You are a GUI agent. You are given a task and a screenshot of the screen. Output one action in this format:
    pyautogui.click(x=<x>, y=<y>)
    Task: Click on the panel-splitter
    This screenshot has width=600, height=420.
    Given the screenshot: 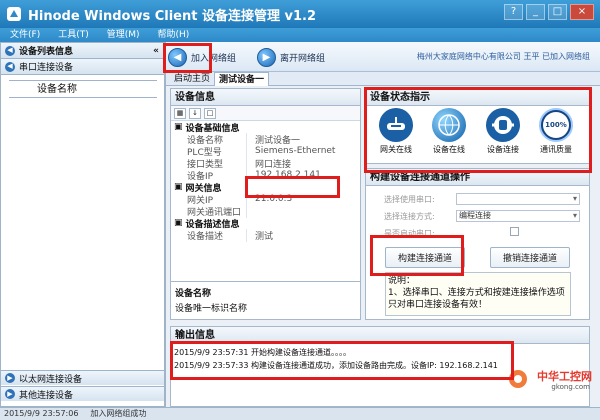 What is the action you would take?
    pyautogui.click(x=165, y=224)
    